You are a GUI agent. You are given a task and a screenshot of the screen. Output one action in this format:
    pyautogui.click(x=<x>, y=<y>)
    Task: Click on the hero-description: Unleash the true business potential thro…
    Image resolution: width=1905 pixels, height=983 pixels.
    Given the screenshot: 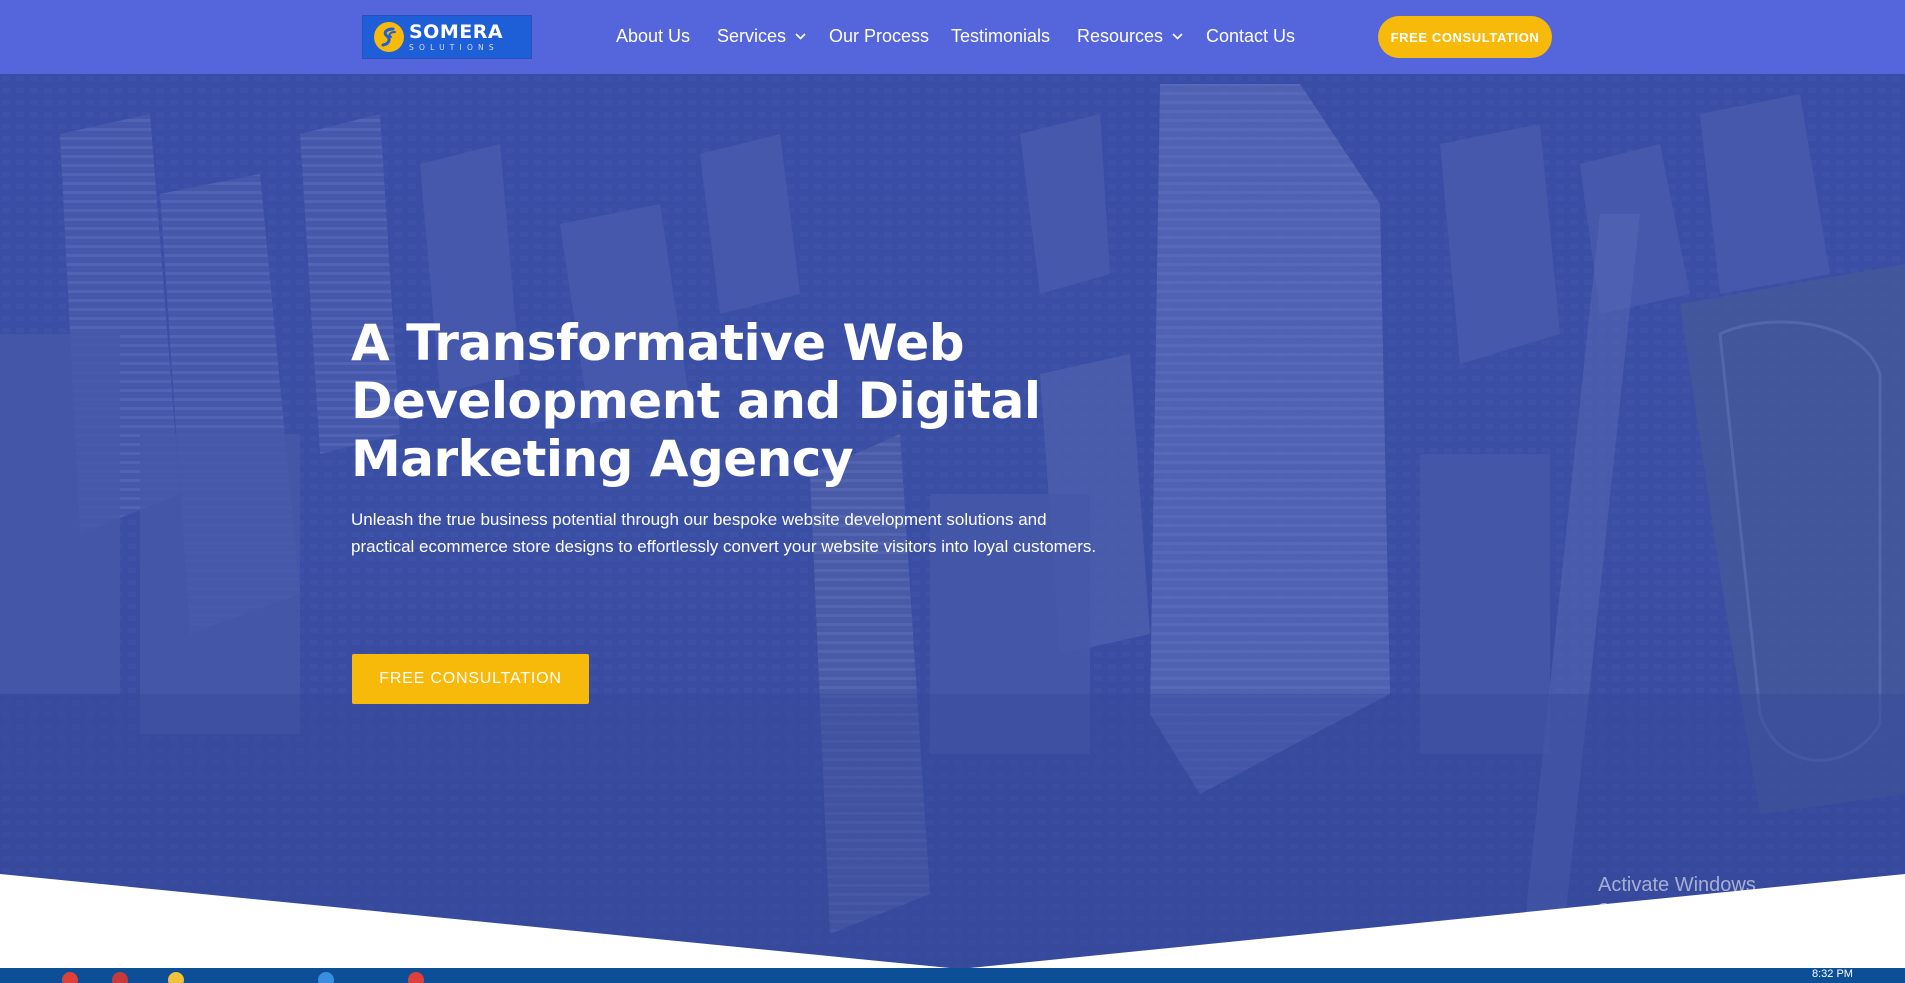 What is the action you would take?
    pyautogui.click(x=741, y=533)
    